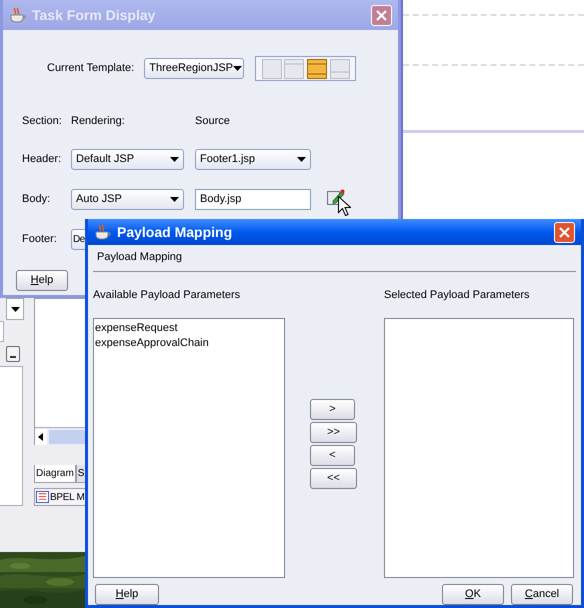  I want to click on window-title: Payload Mapping, so click(175, 232).